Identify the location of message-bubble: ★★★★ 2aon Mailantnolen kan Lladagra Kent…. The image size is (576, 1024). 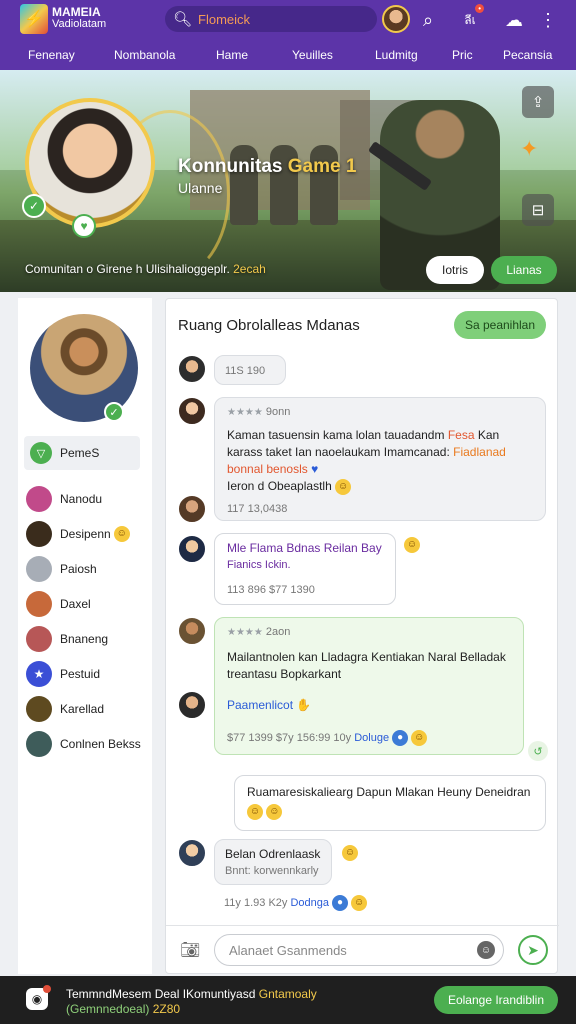
(369, 686).